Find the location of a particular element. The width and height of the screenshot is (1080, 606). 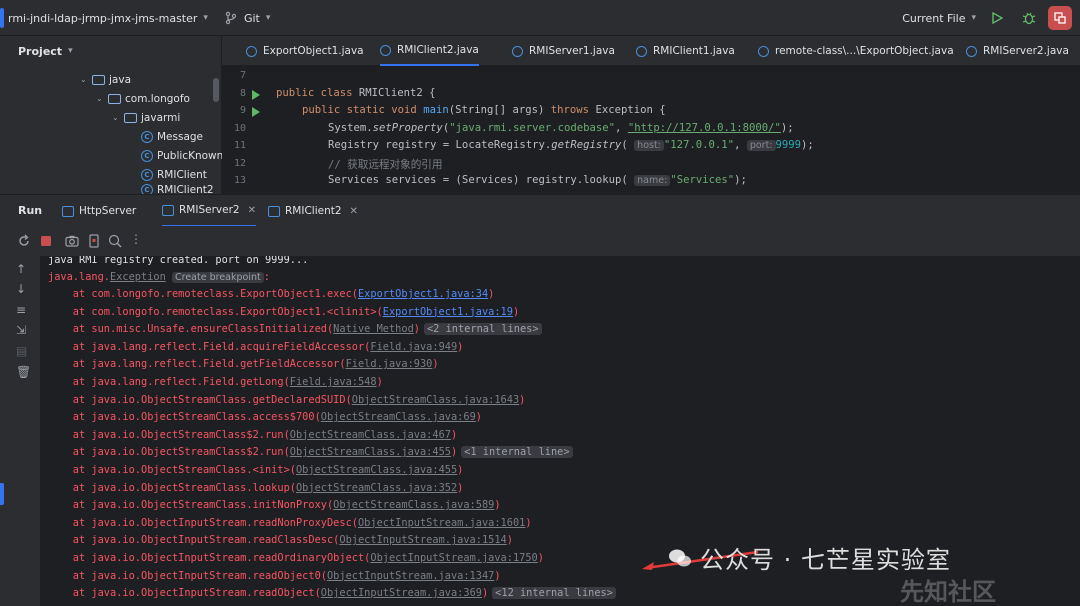

editor-tab-rmiclient1: RMIClient1.java is located at coordinates (685, 51).